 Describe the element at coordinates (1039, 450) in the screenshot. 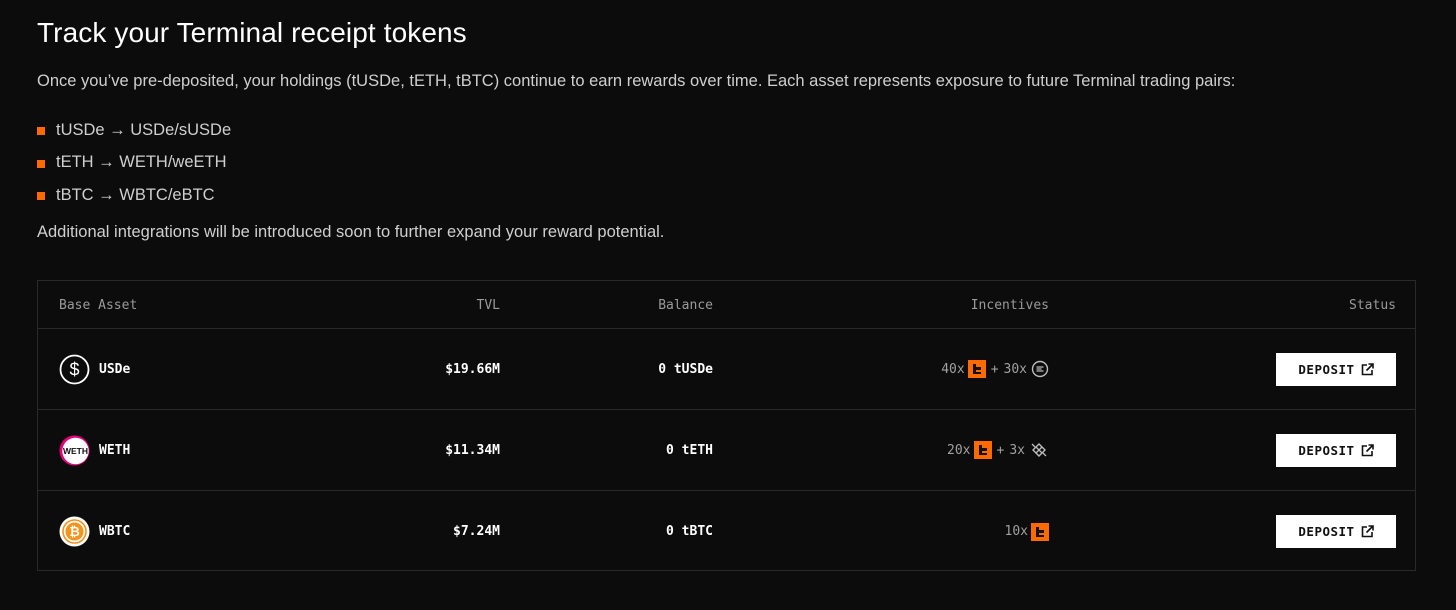

I see `etherfi-icon` at that location.